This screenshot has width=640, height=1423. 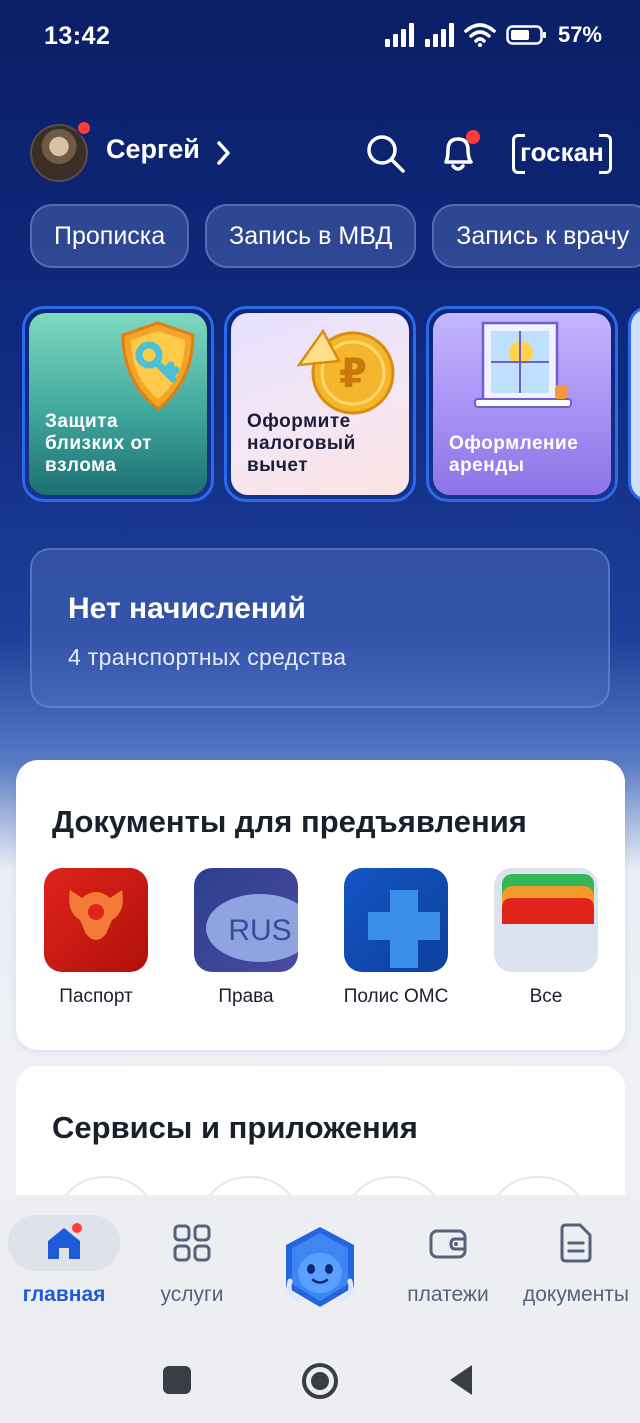 I want to click on story-card: Защита близких от взлома, so click(x=118, y=404).